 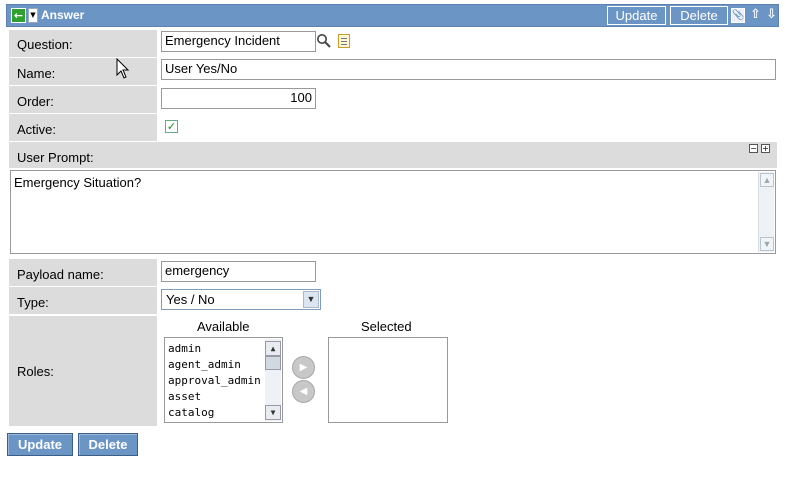 I want to click on update-button: Update, so click(x=40, y=444).